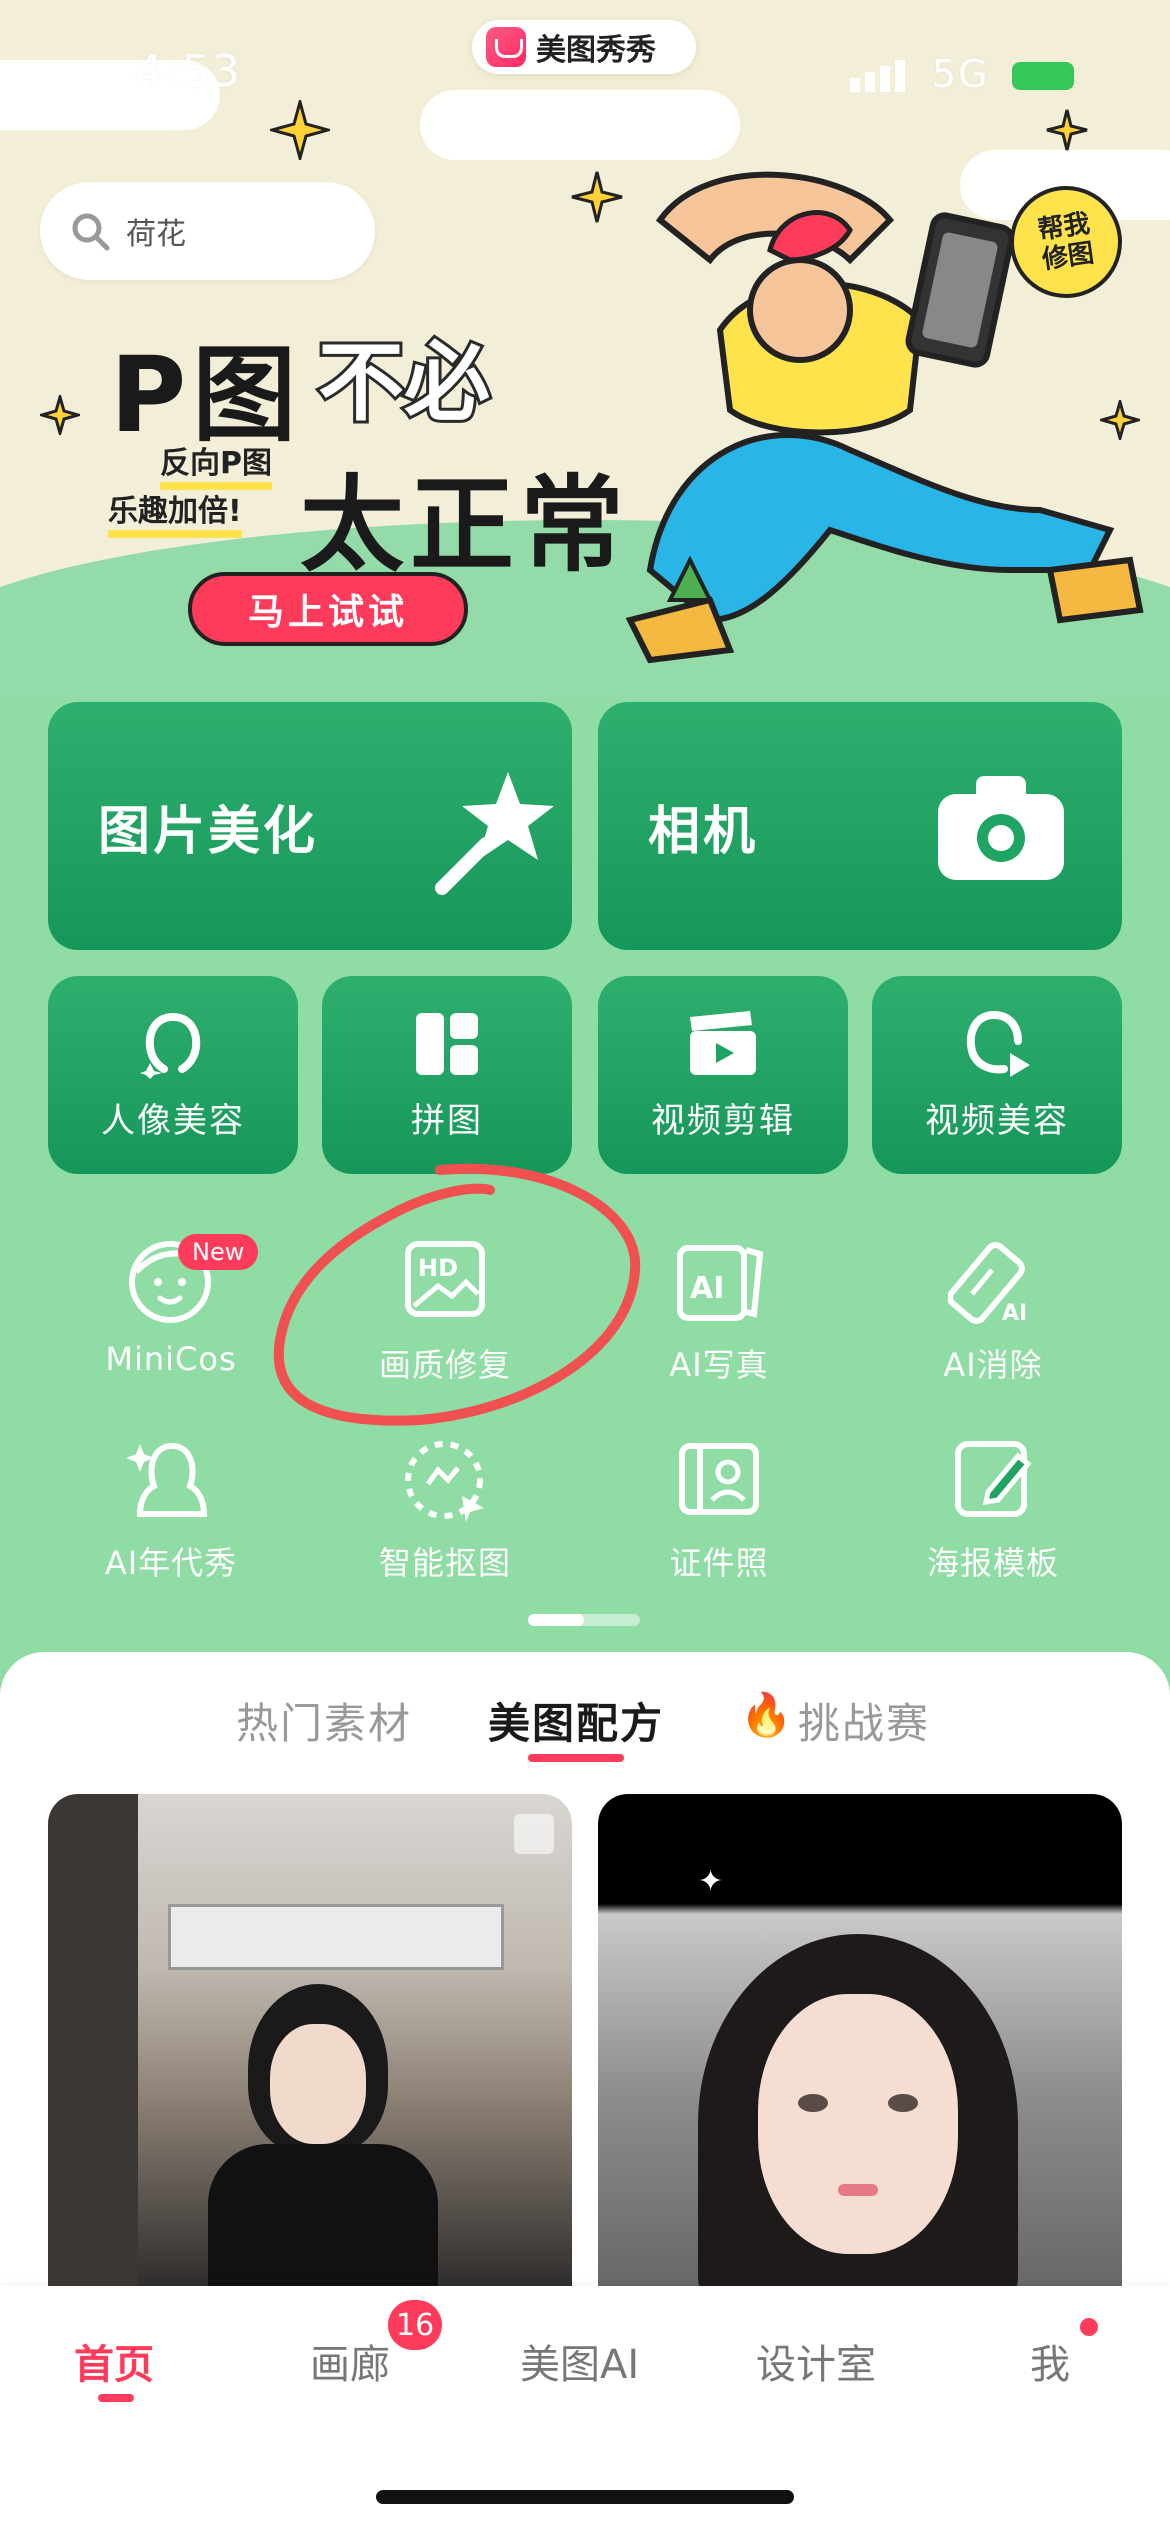 The height and width of the screenshot is (2532, 1170). I want to click on ai-era-label: AI年代秀, so click(171, 1563).